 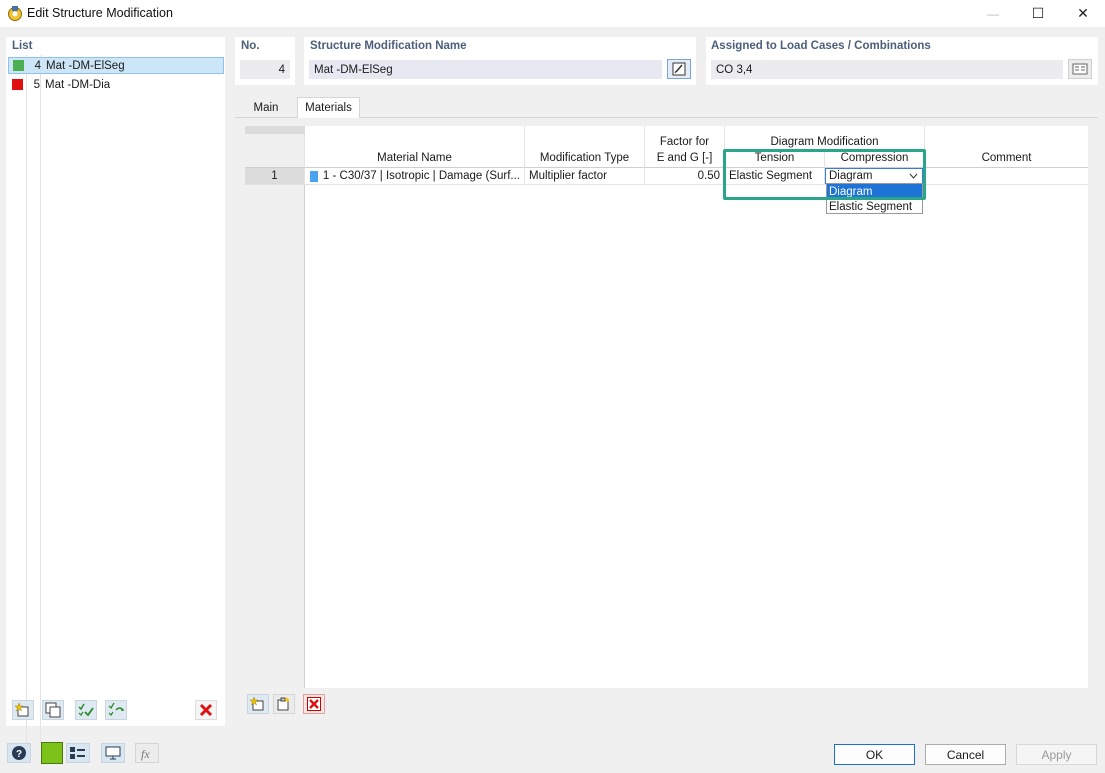 I want to click on display-icon, so click(x=77, y=753).